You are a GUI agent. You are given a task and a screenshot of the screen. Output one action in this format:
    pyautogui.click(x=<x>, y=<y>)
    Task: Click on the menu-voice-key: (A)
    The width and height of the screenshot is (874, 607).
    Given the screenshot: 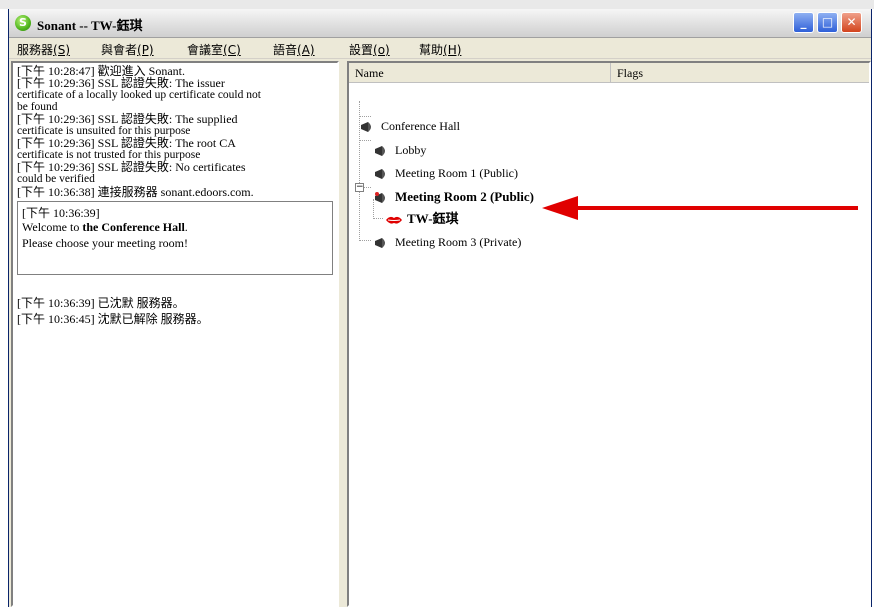 What is the action you would take?
    pyautogui.click(x=306, y=50)
    